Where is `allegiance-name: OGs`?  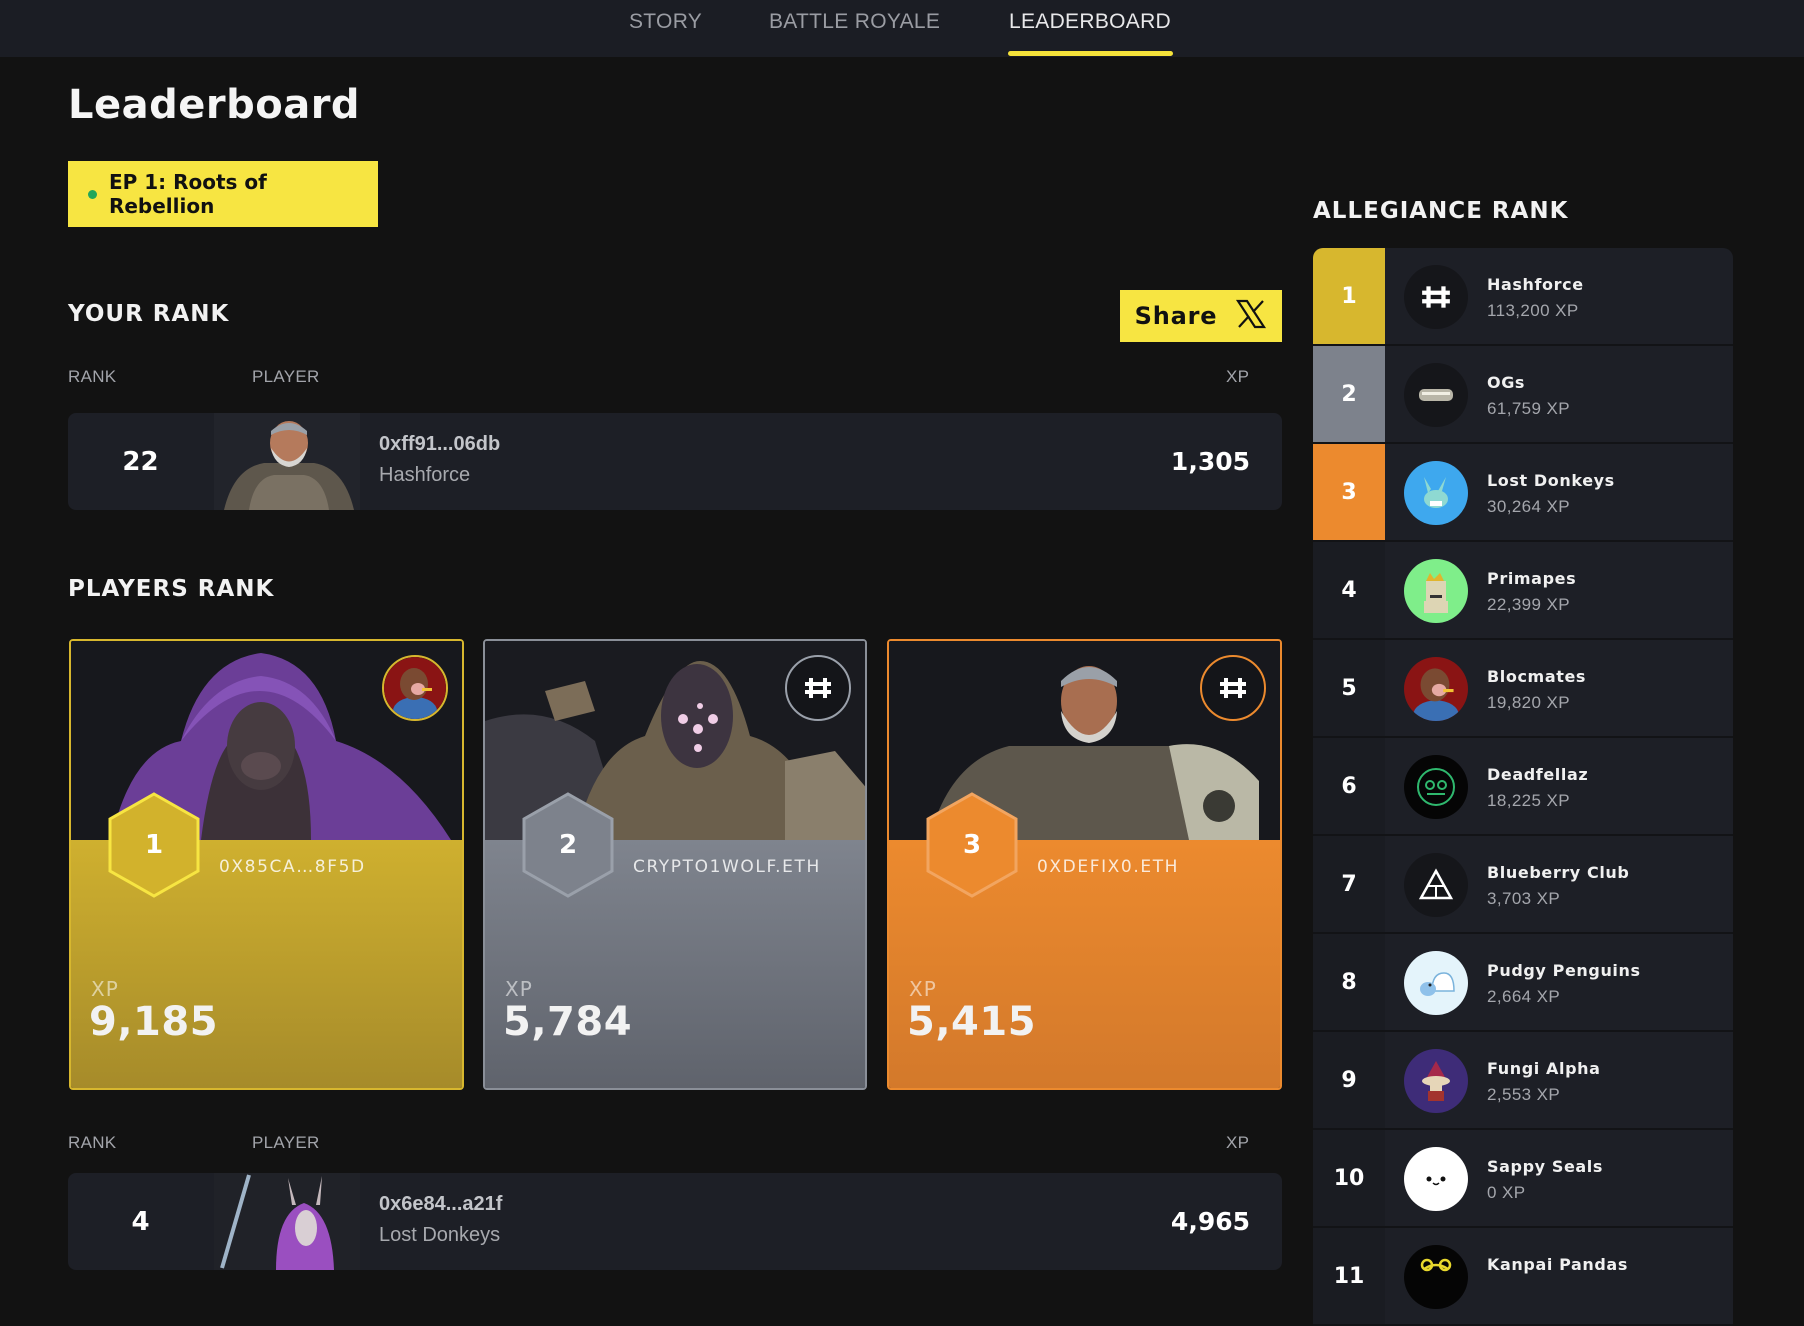 allegiance-name: OGs is located at coordinates (1506, 382).